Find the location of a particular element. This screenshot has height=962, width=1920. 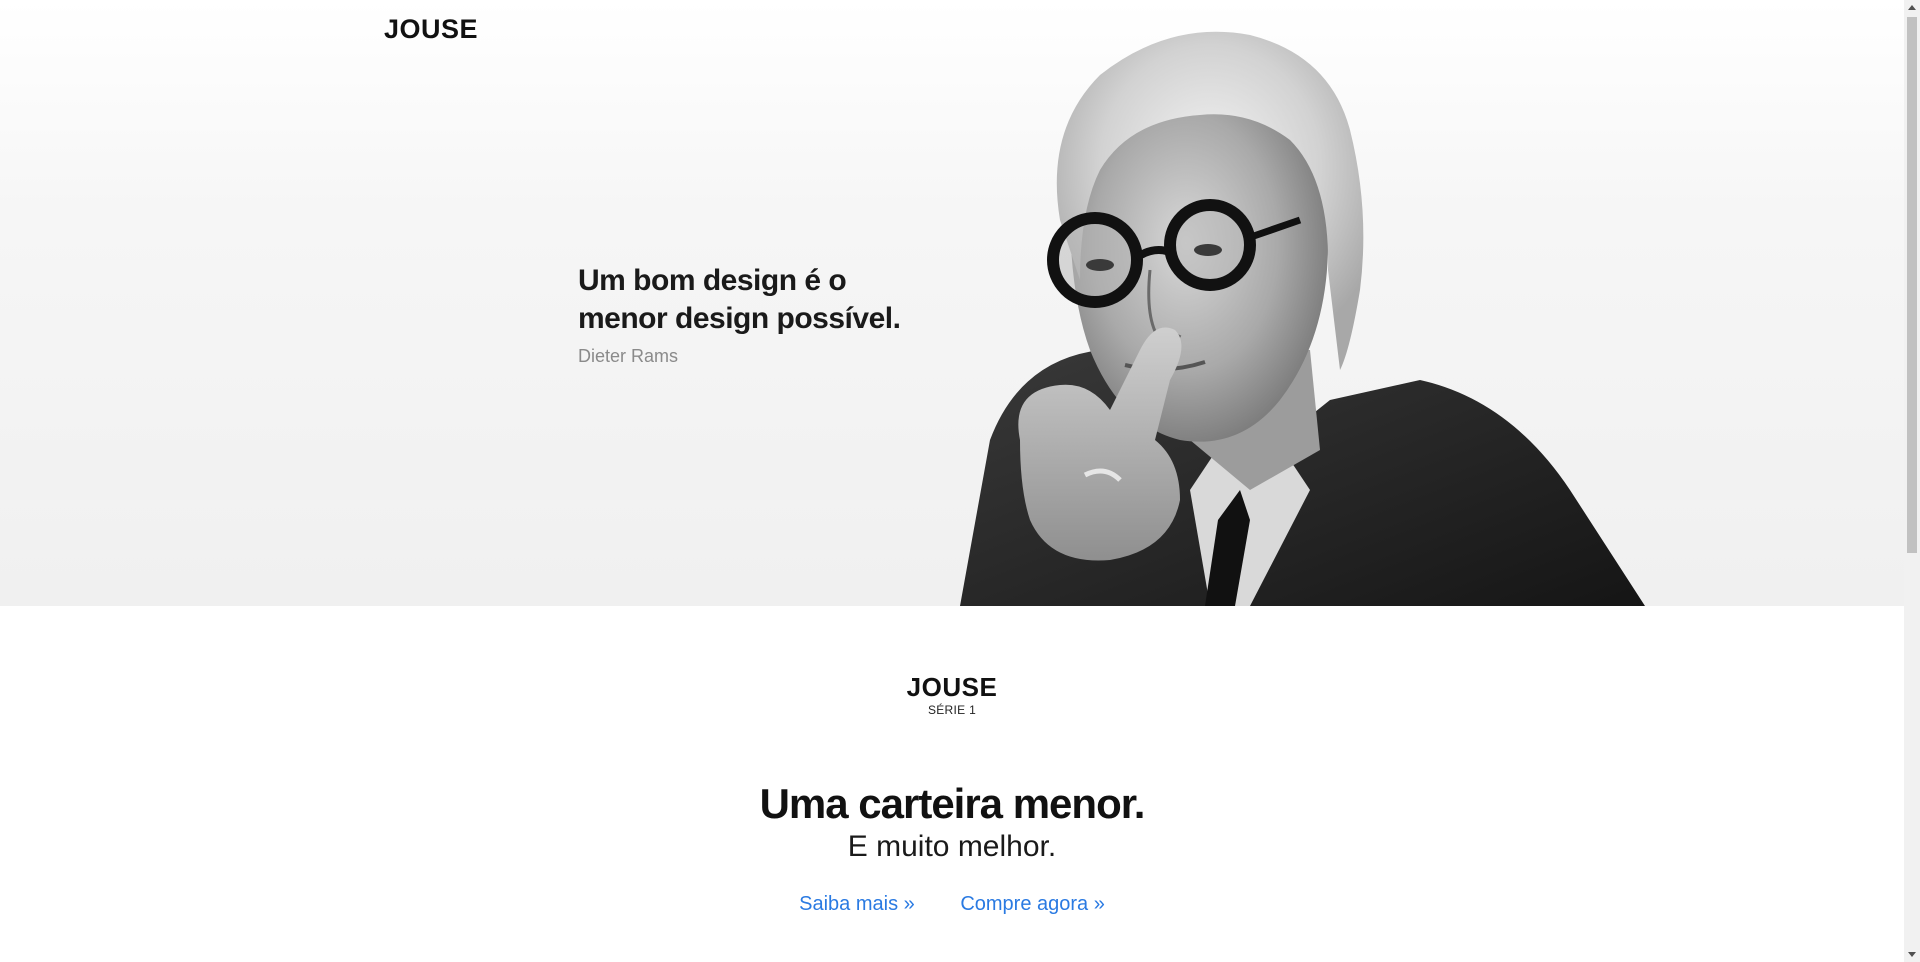

quote-text: Um bom design é o menor design possível. is located at coordinates (739, 299).